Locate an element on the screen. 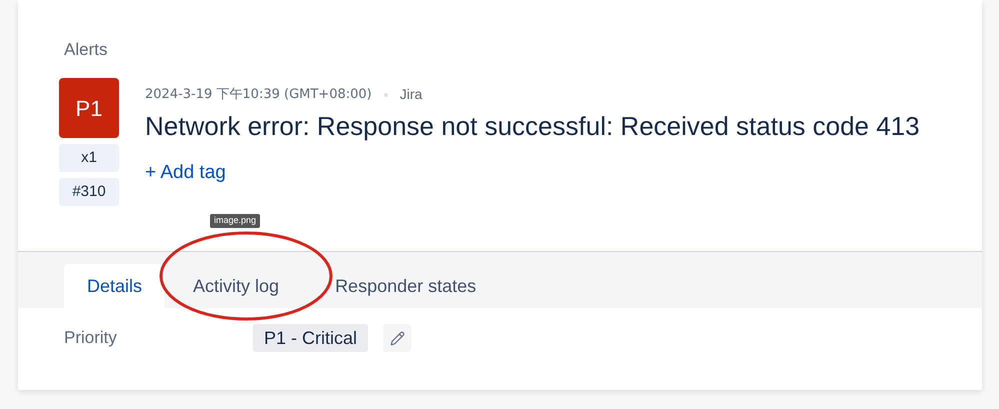 This screenshot has height=409, width=999. tab: Responder states is located at coordinates (405, 286).